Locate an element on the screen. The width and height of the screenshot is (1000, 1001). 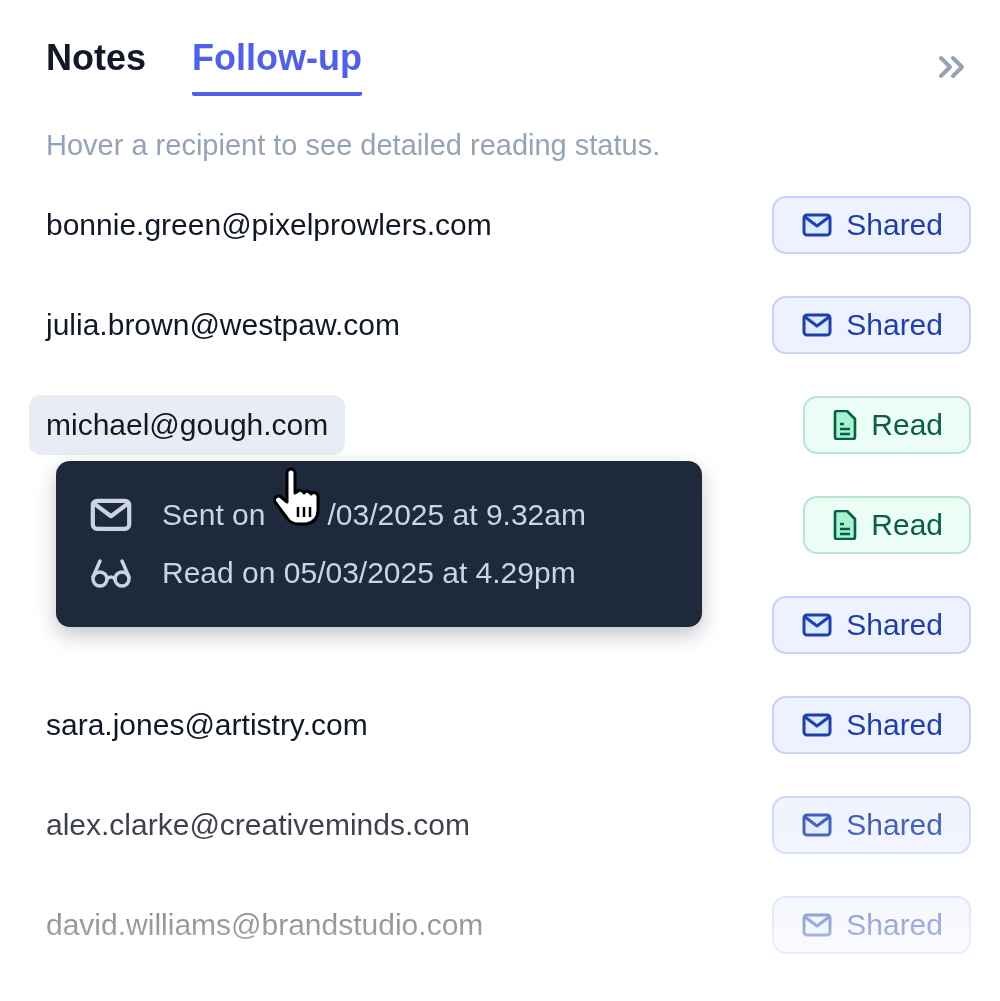
tab: Follow-up is located at coordinates (277, 67).